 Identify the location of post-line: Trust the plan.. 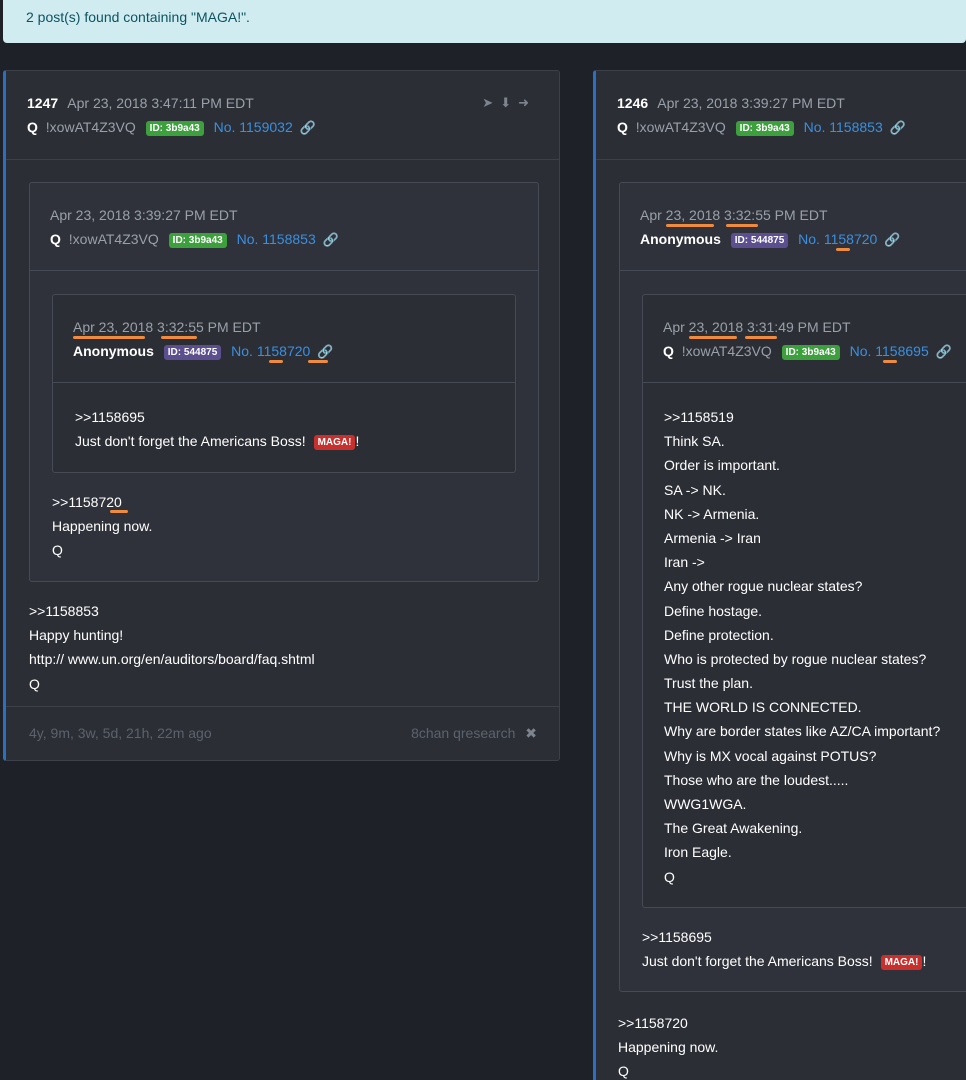
(708, 683).